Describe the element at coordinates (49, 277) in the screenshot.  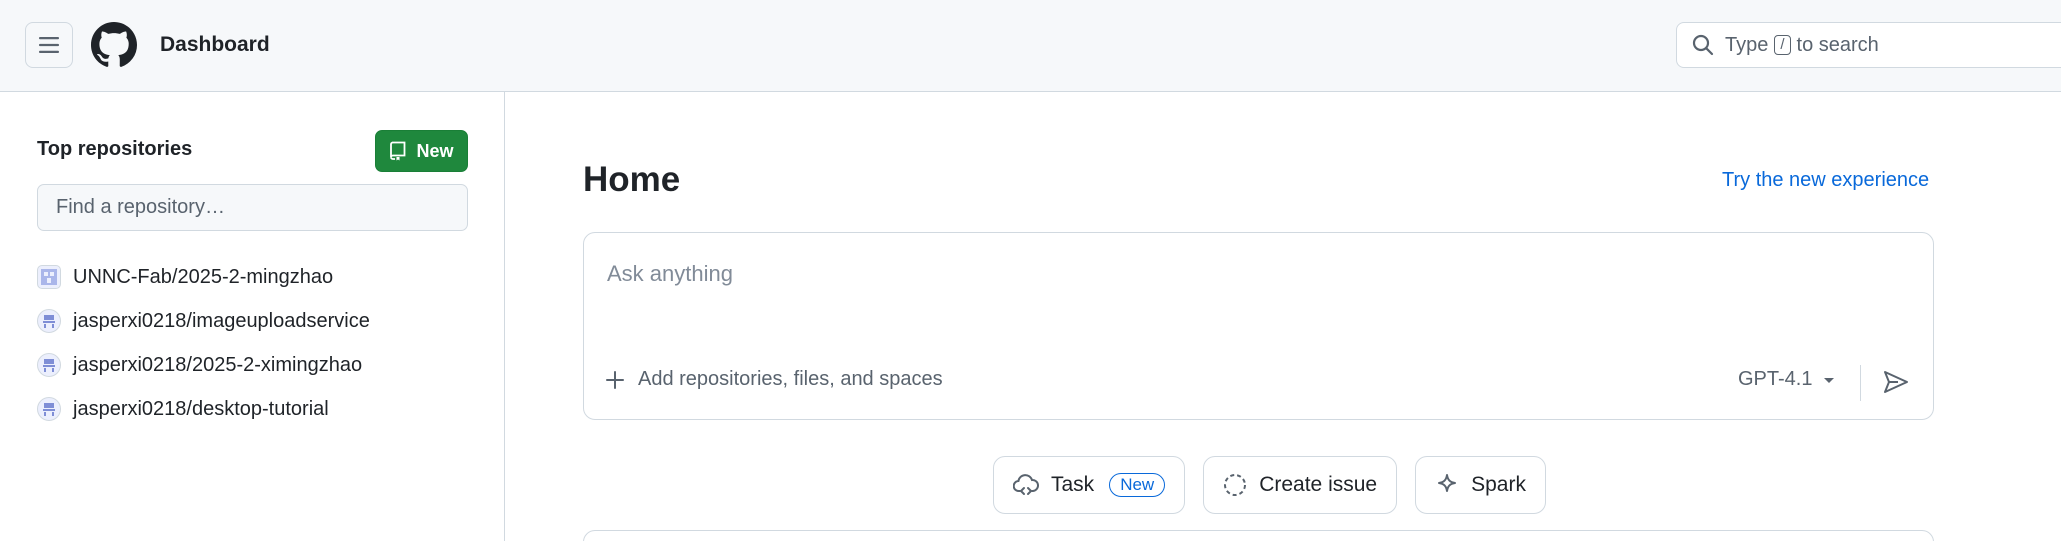
I see `org-avatar-icon` at that location.